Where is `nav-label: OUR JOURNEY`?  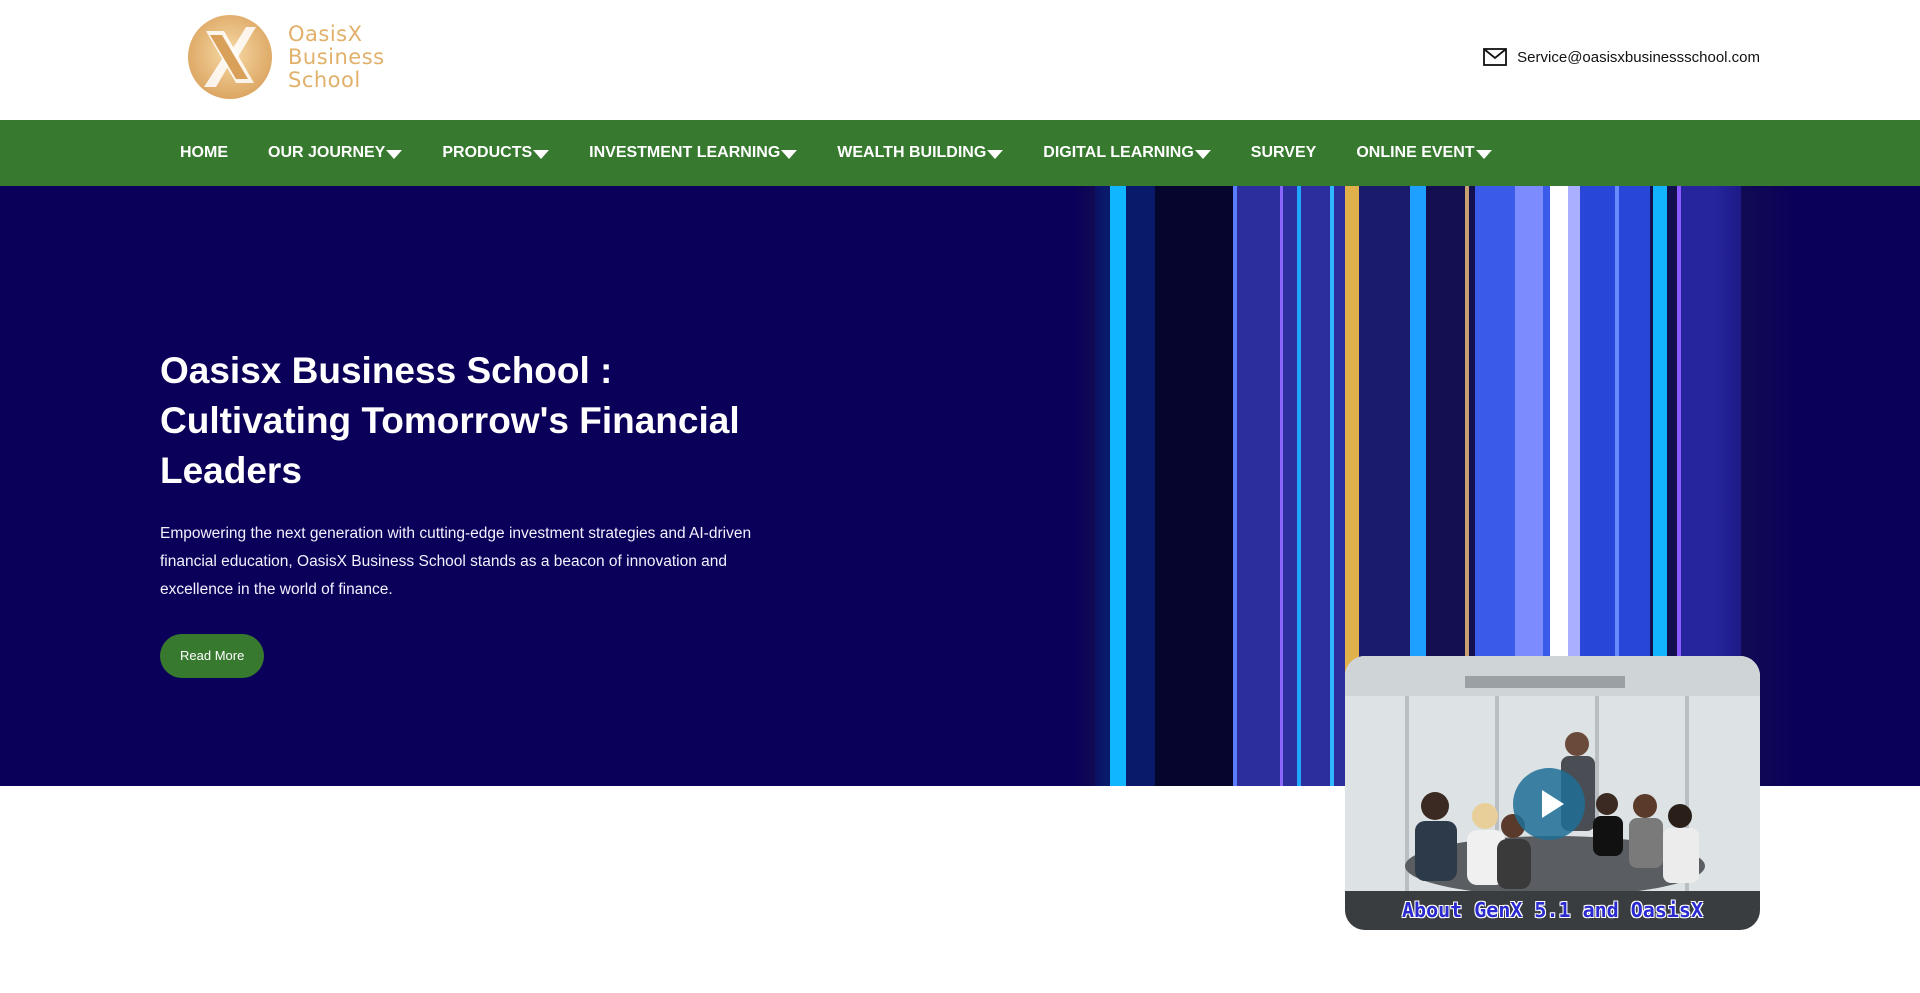
nav-label: OUR JOURNEY is located at coordinates (327, 152).